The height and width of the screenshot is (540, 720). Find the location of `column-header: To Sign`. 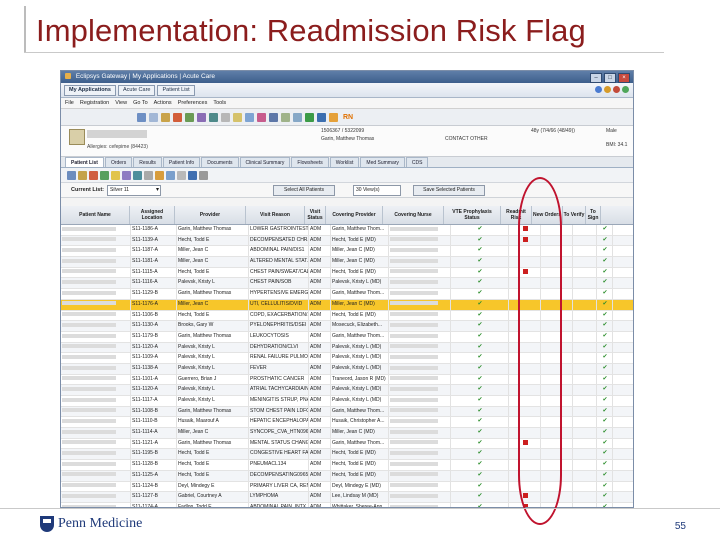

column-header: To Sign is located at coordinates (593, 215).